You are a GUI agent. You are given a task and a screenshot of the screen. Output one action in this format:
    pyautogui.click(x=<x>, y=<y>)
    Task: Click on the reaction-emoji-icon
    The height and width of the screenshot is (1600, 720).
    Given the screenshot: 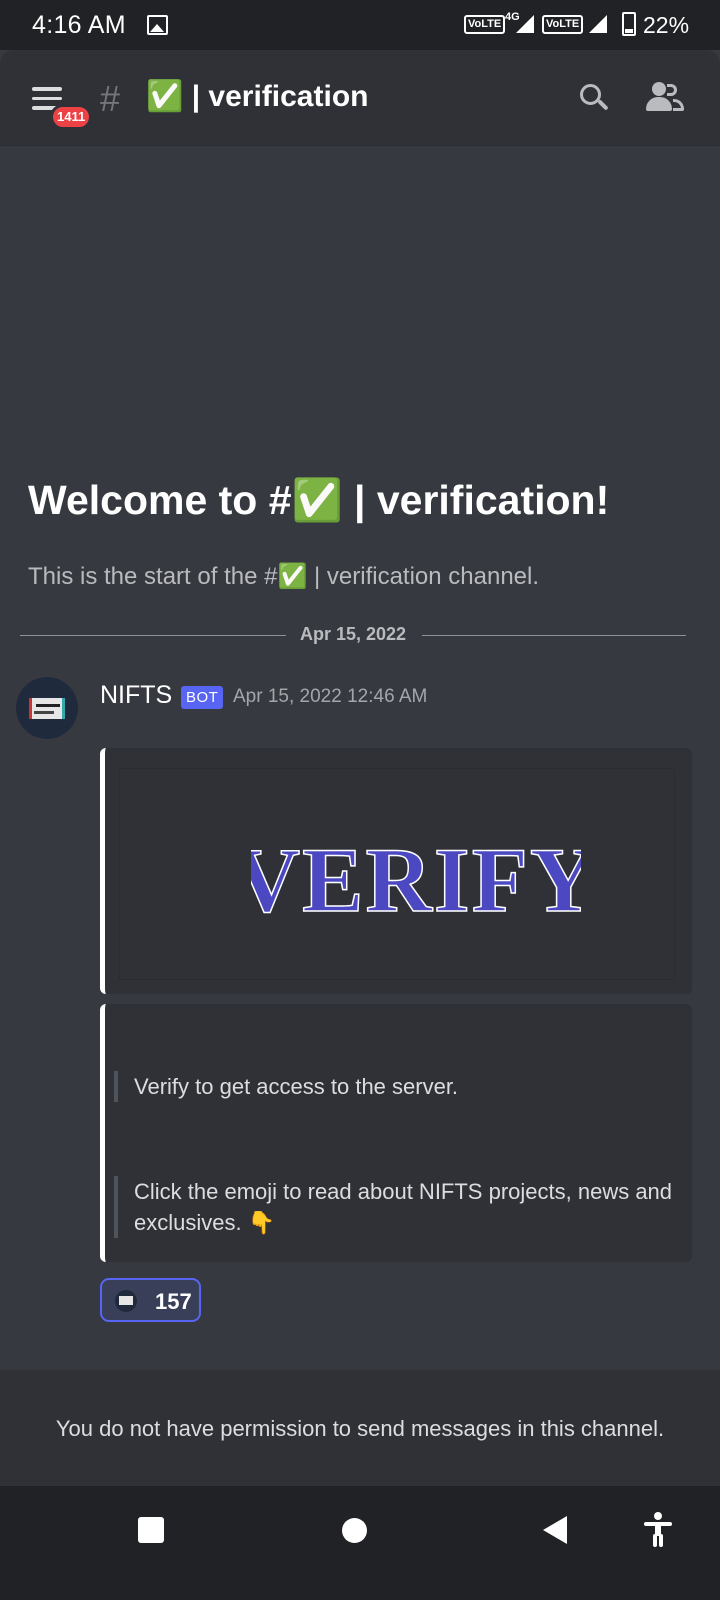 What is the action you would take?
    pyautogui.click(x=126, y=1301)
    